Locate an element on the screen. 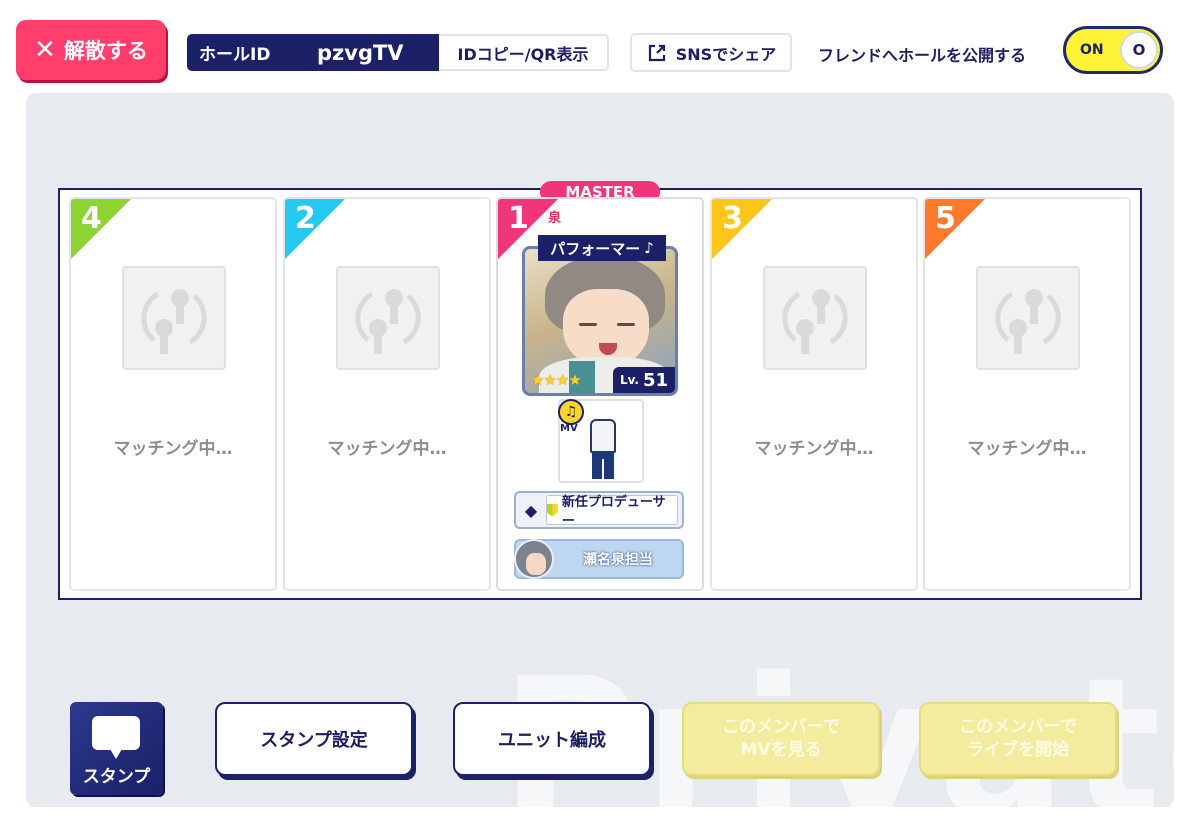 This screenshot has height=834, width=1200. watch-mv-label: このメンバーで MVを見る is located at coordinates (781, 738).